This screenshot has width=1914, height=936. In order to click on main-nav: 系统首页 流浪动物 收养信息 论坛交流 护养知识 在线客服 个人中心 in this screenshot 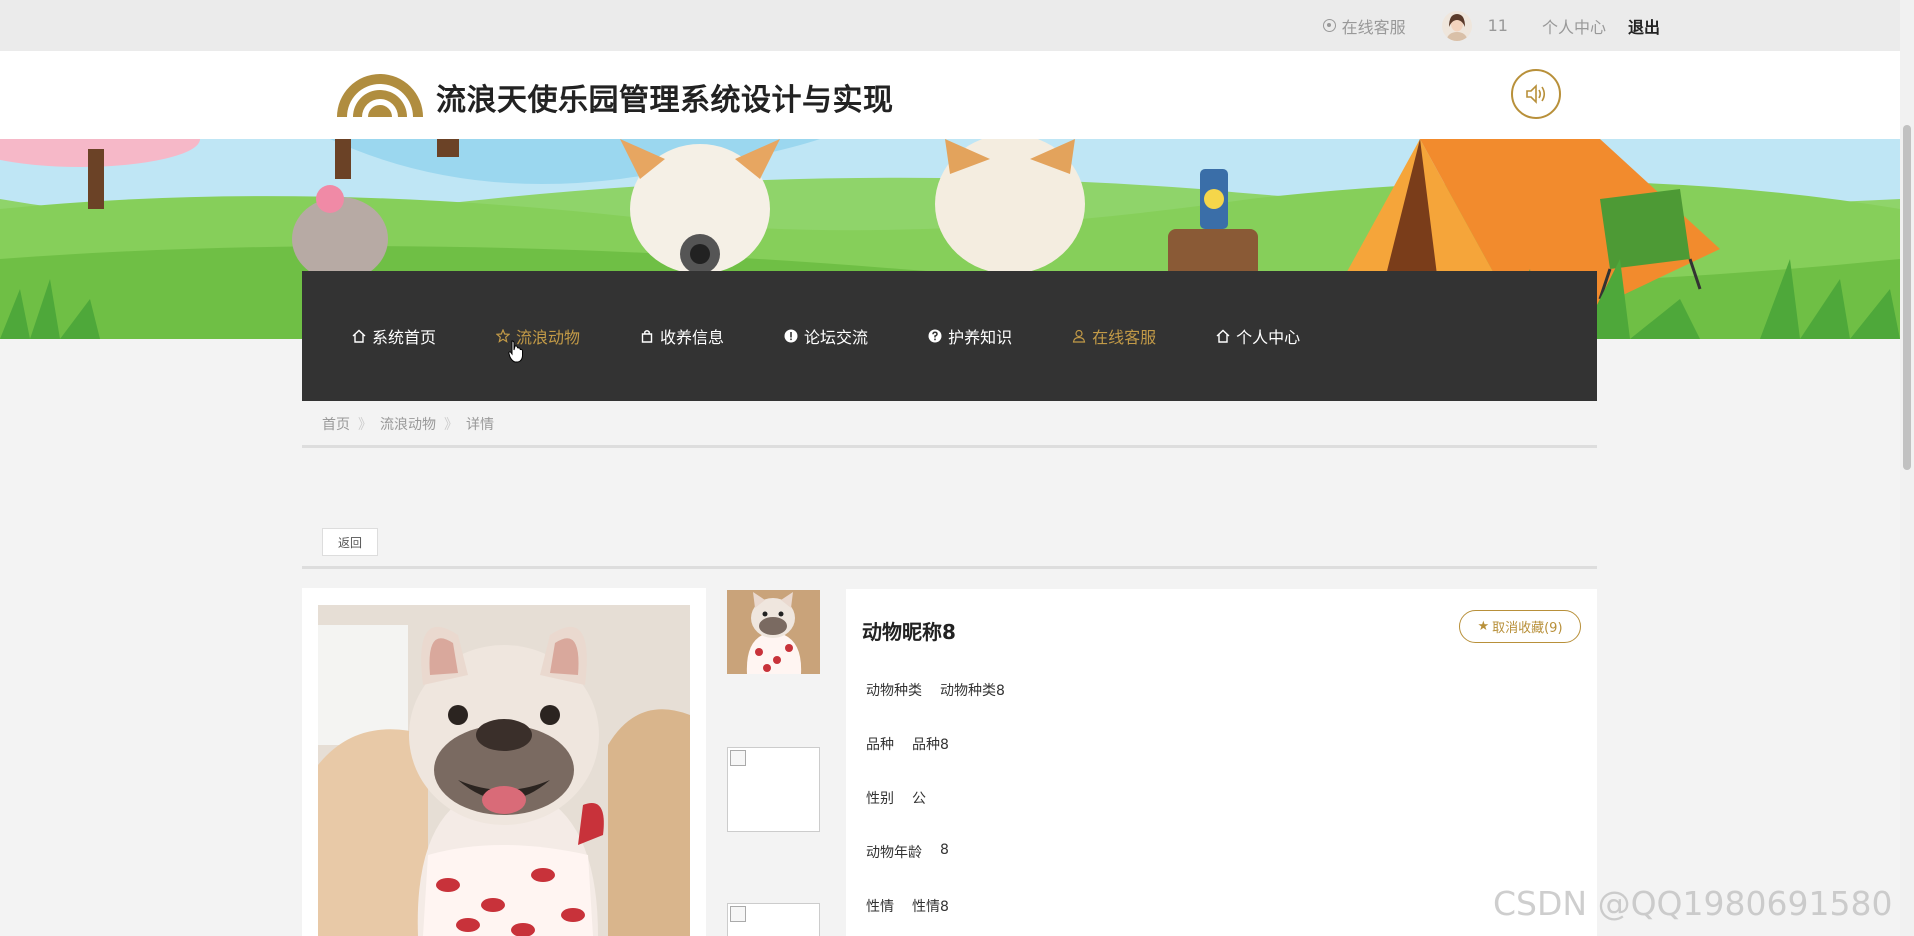, I will do `click(949, 336)`.